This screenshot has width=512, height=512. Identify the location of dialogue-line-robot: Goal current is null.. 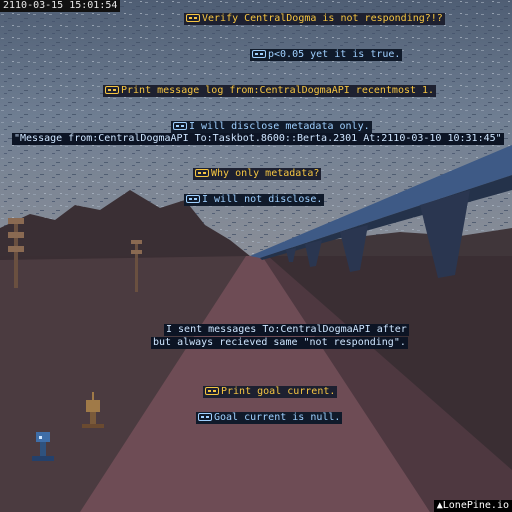
(269, 418).